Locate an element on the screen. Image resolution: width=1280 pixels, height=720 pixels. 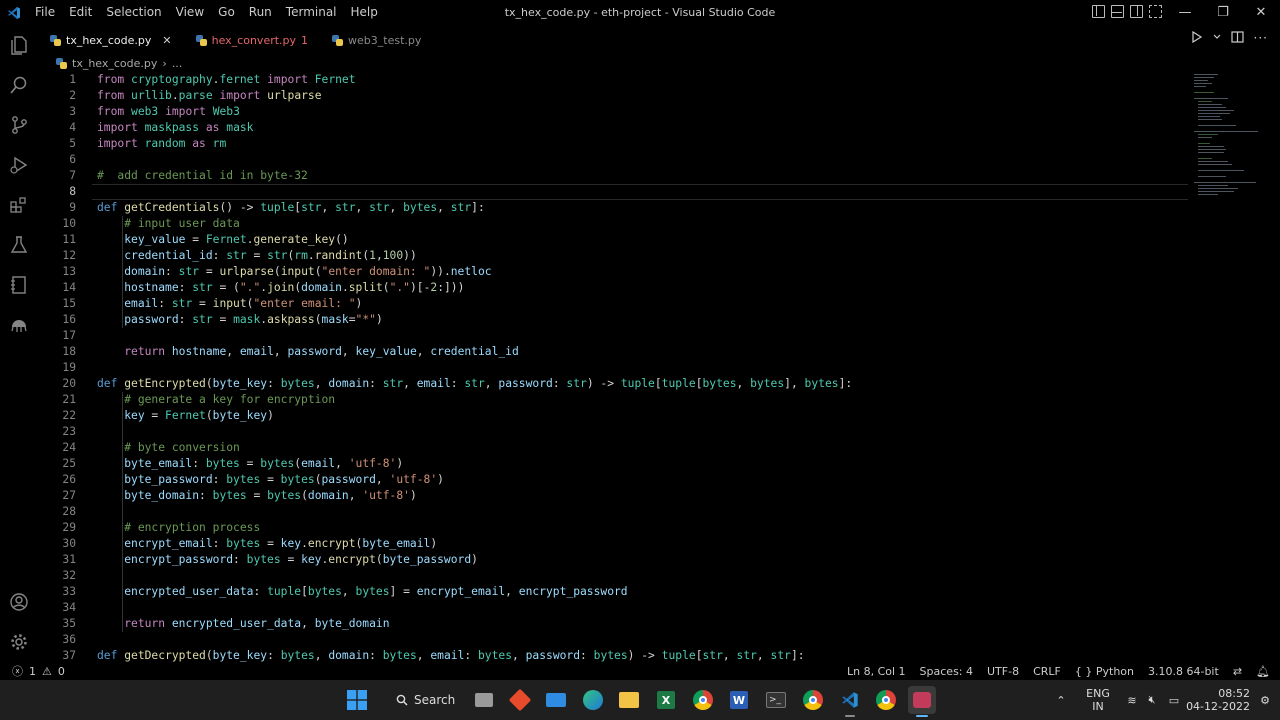
line-number: 13 is located at coordinates (69, 271).